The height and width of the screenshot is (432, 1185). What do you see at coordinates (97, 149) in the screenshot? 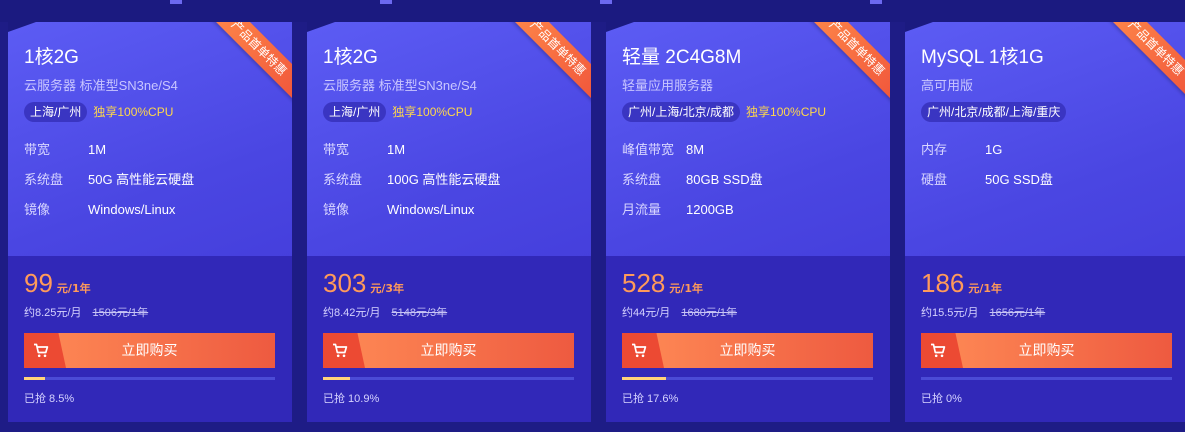
I see `spec-value: 1M` at bounding box center [97, 149].